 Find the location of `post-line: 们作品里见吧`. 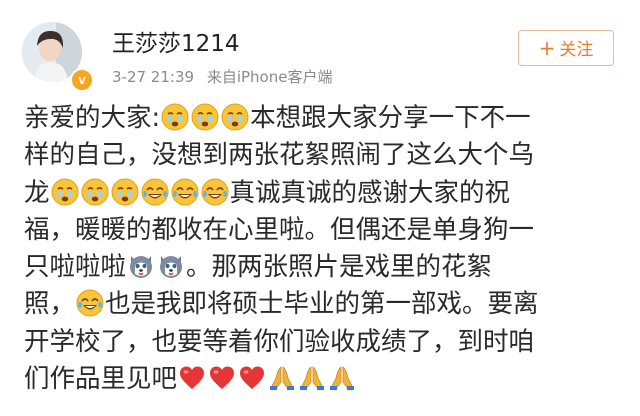

post-line: 们作品里见吧 is located at coordinates (322, 379).